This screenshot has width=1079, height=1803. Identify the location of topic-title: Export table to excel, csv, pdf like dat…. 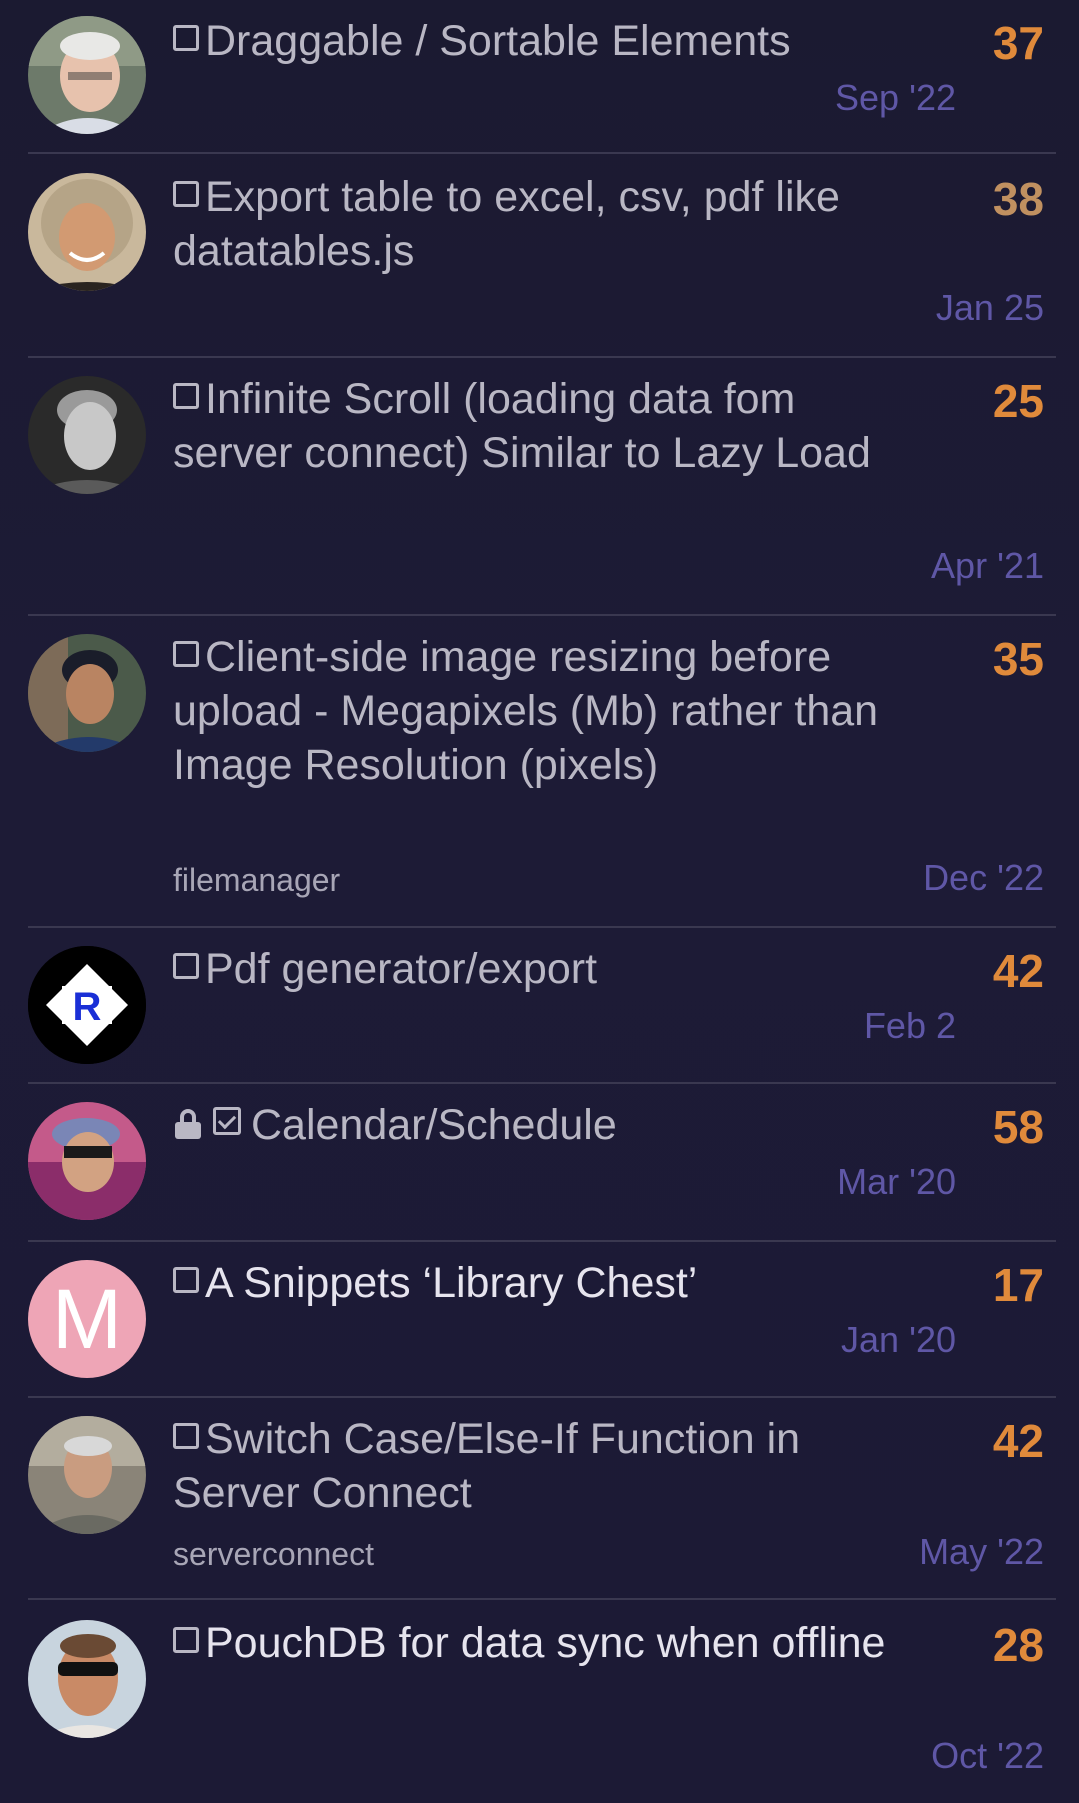
(533, 224).